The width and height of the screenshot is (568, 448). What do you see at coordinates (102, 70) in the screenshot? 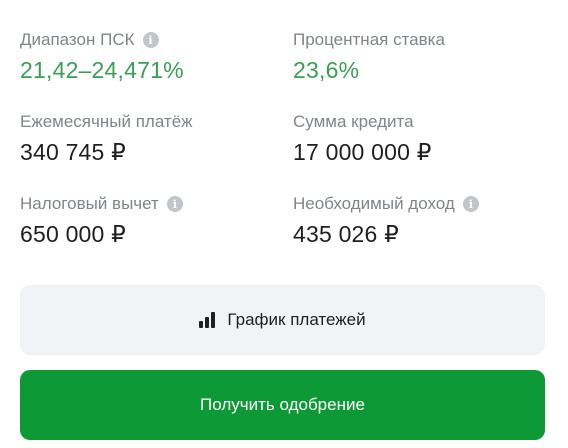
I see `psk-range-value: 21,42–24,471%` at bounding box center [102, 70].